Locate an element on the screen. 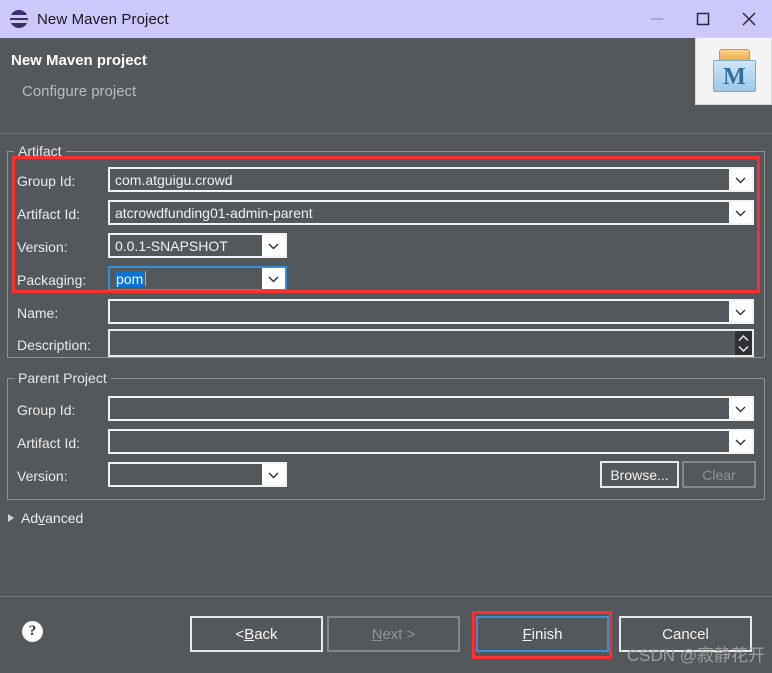 Image resolution: width=772 pixels, height=673 pixels. parent-group-id-row: Group Id: is located at coordinates (46, 410).